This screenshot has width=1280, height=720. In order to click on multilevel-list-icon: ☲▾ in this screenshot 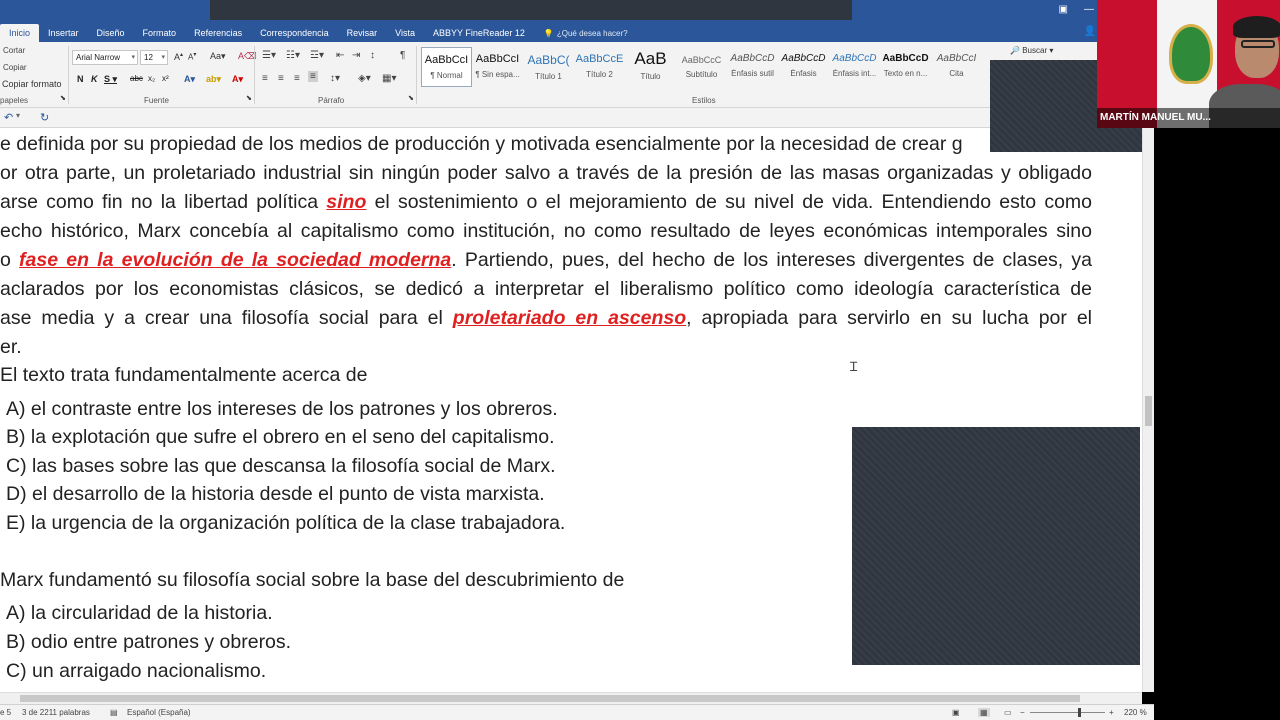, I will do `click(317, 55)`.